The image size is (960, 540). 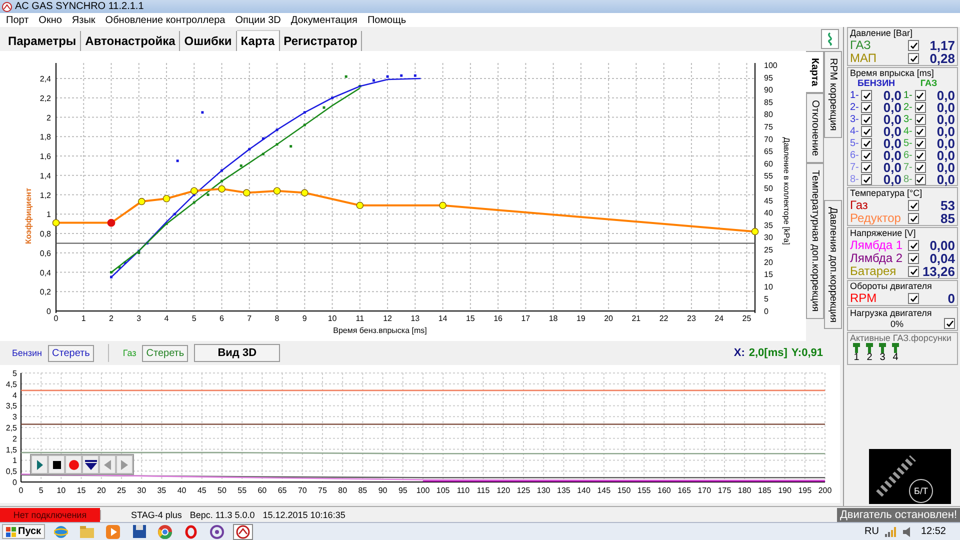 What do you see at coordinates (855, 143) in the screenshot?
I see `injector-label: 5-` at bounding box center [855, 143].